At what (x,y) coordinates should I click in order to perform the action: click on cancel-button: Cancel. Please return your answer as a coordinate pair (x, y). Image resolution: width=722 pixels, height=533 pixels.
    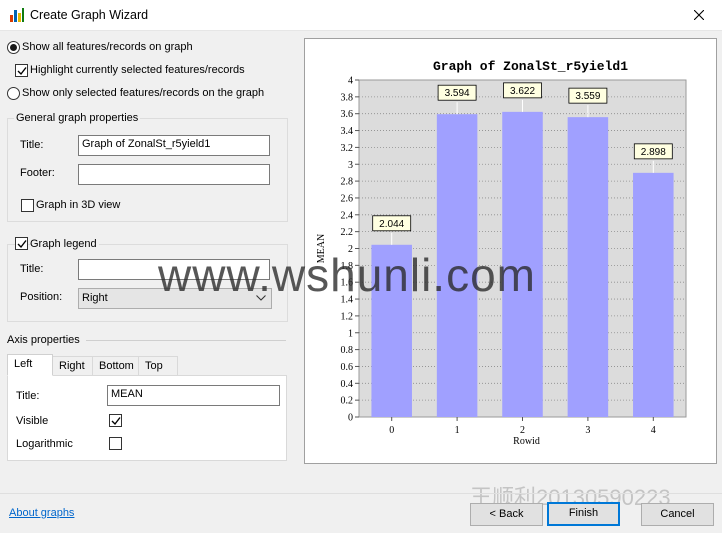
    Looking at the image, I should click on (677, 514).